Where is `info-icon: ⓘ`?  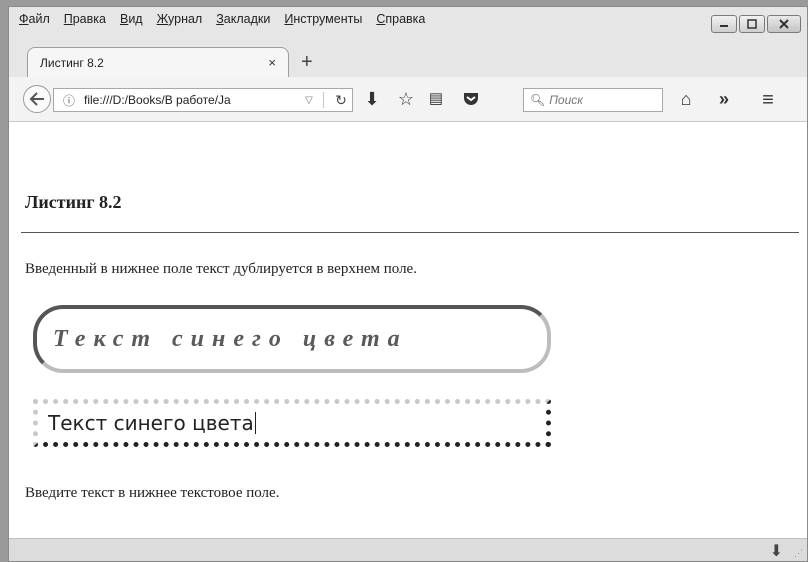
info-icon: ⓘ is located at coordinates (69, 100).